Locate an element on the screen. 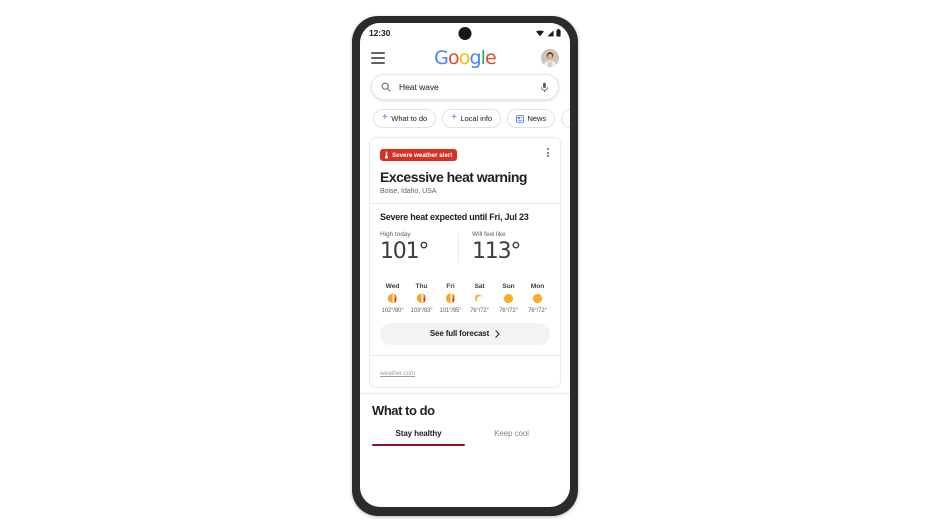 The height and width of the screenshot is (532, 930). avatar is located at coordinates (550, 58).